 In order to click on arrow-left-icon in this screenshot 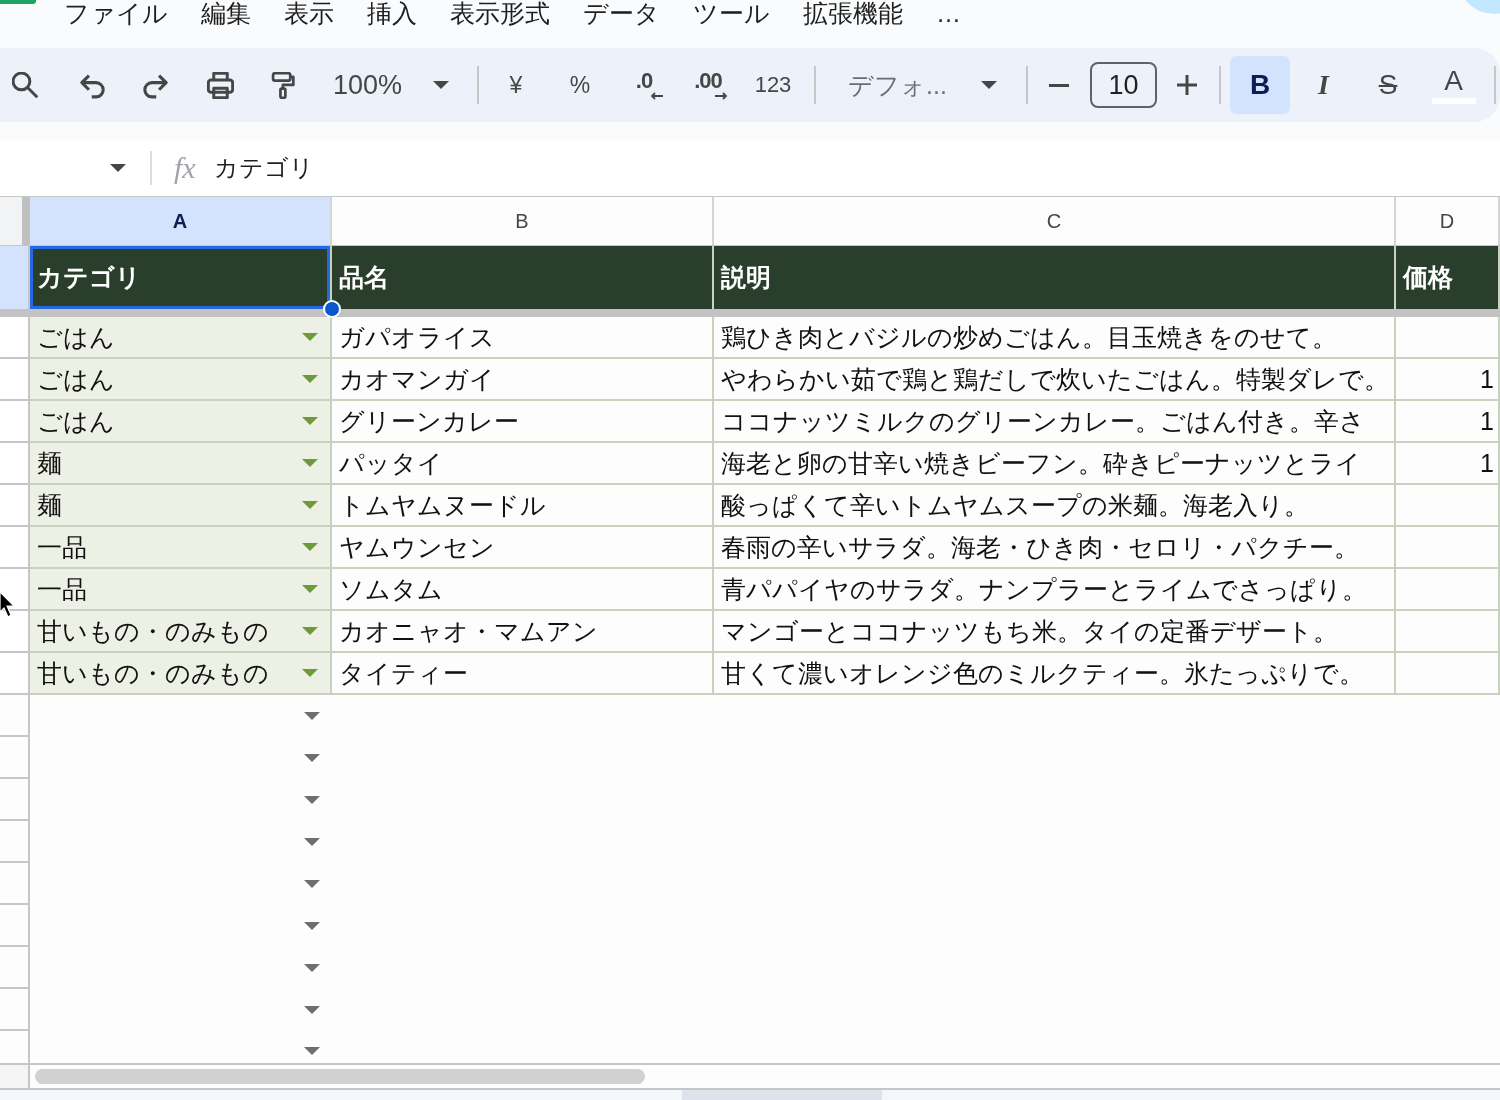, I will do `click(657, 96)`.